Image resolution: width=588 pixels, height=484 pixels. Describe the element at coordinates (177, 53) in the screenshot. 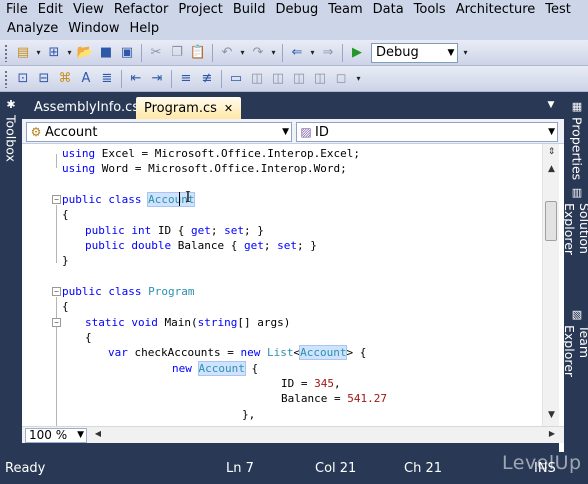

I see `copy-icon: ❐` at that location.